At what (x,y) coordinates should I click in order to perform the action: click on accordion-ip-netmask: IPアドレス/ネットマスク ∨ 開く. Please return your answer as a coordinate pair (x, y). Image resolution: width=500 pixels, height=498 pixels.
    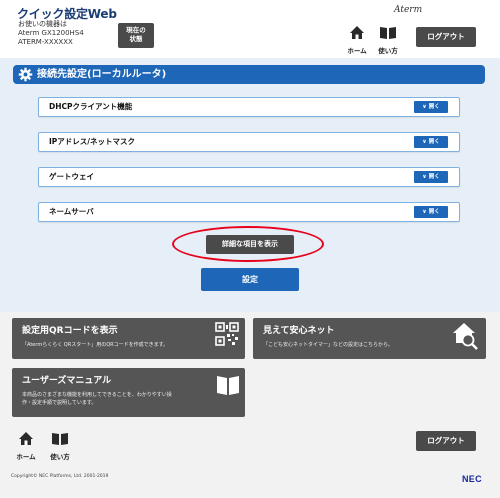
    Looking at the image, I should click on (249, 142).